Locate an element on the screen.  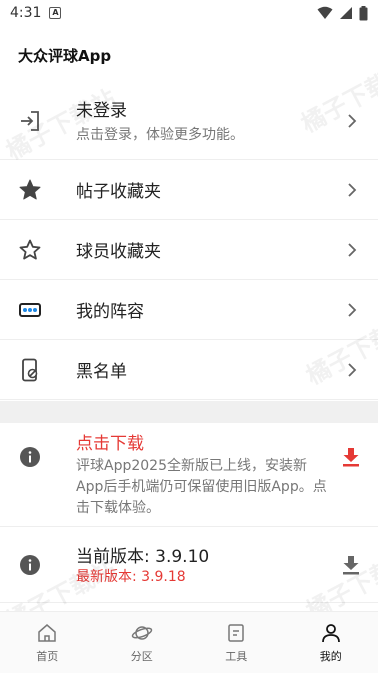
nav-tools-label: 工具 is located at coordinates (236, 656).